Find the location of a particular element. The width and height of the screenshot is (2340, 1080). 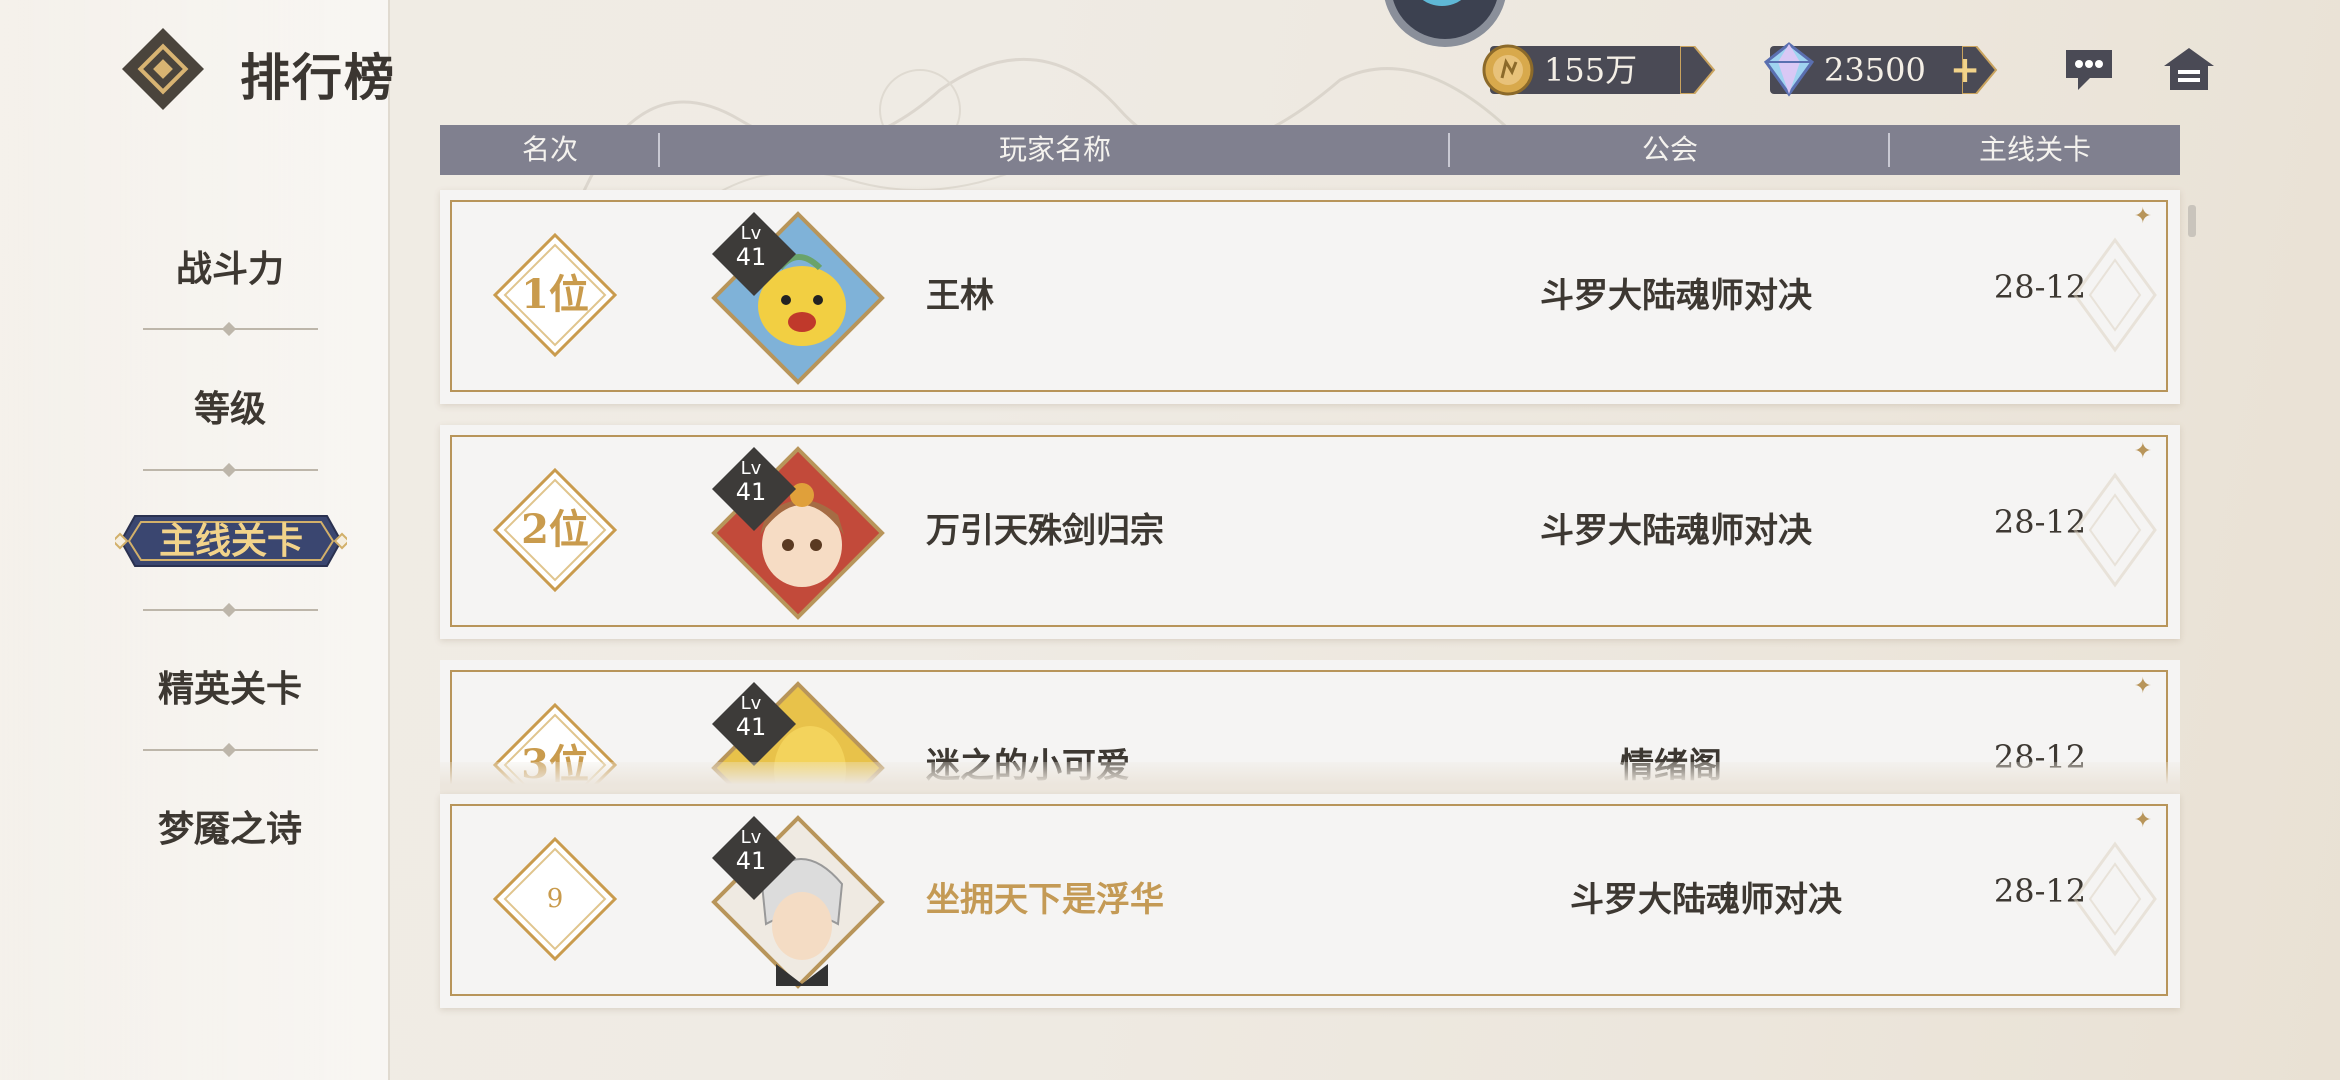

rank-number: 9 is located at coordinates (555, 899).